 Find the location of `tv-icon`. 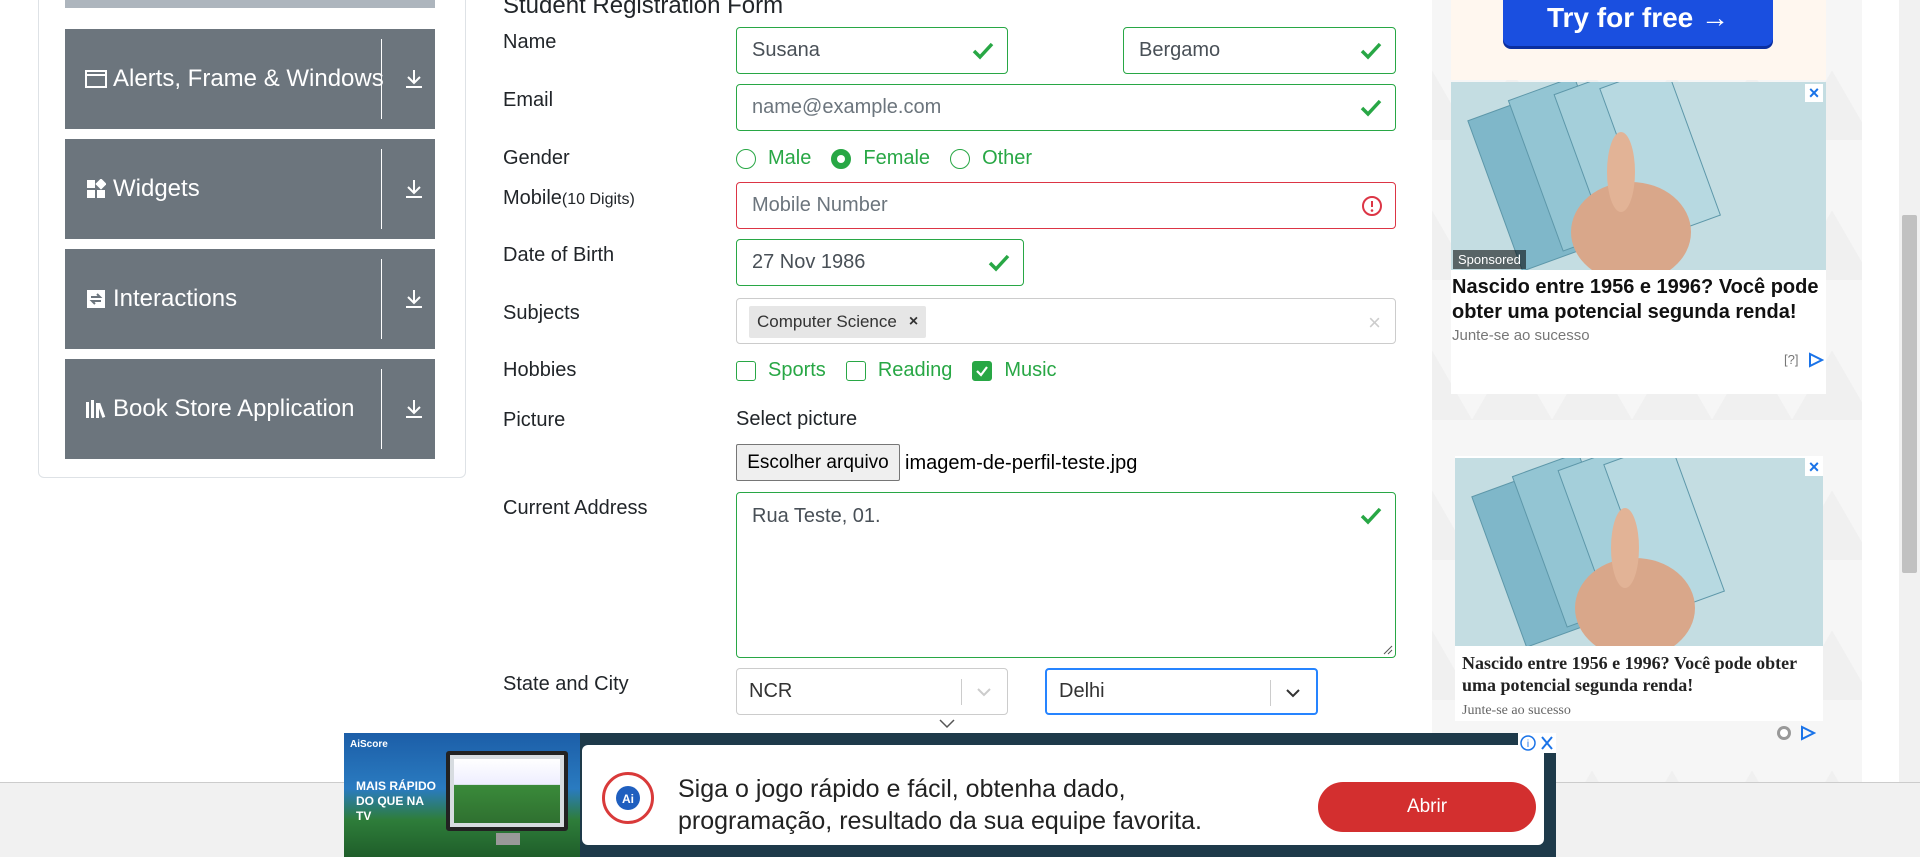

tv-icon is located at coordinates (507, 798).